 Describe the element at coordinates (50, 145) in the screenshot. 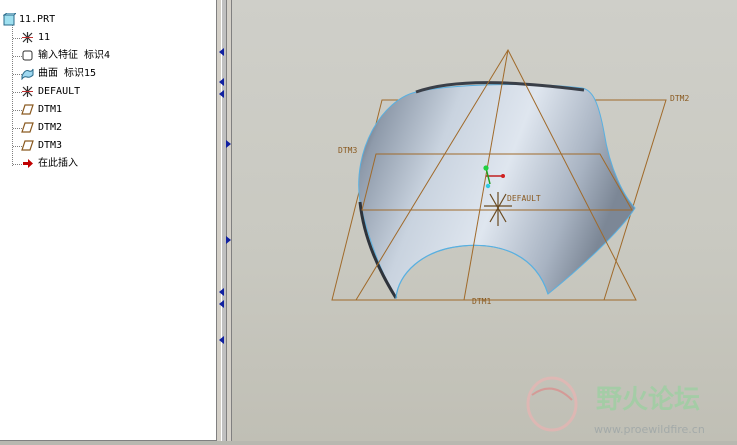

I see `tree-item-label: DTM3` at that location.